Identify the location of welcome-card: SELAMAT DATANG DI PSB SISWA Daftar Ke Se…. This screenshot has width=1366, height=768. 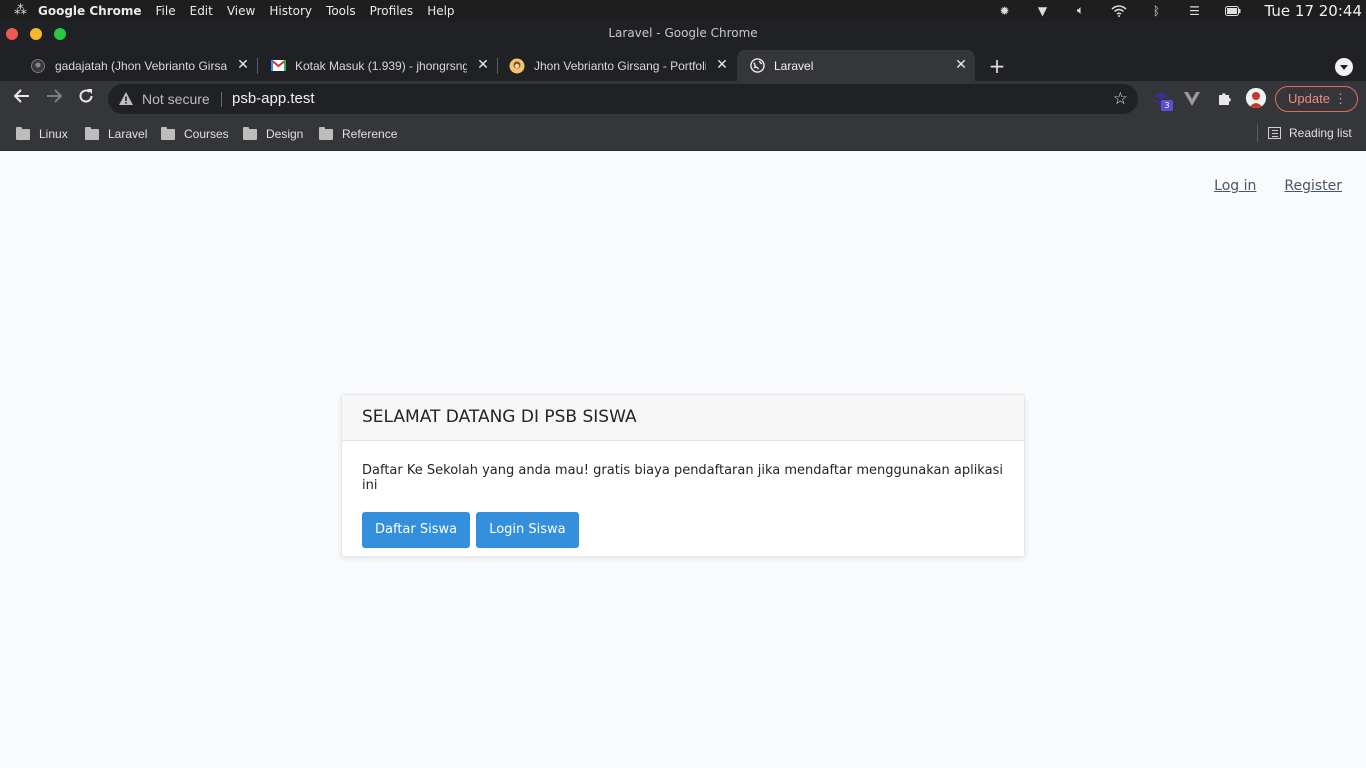
(683, 475).